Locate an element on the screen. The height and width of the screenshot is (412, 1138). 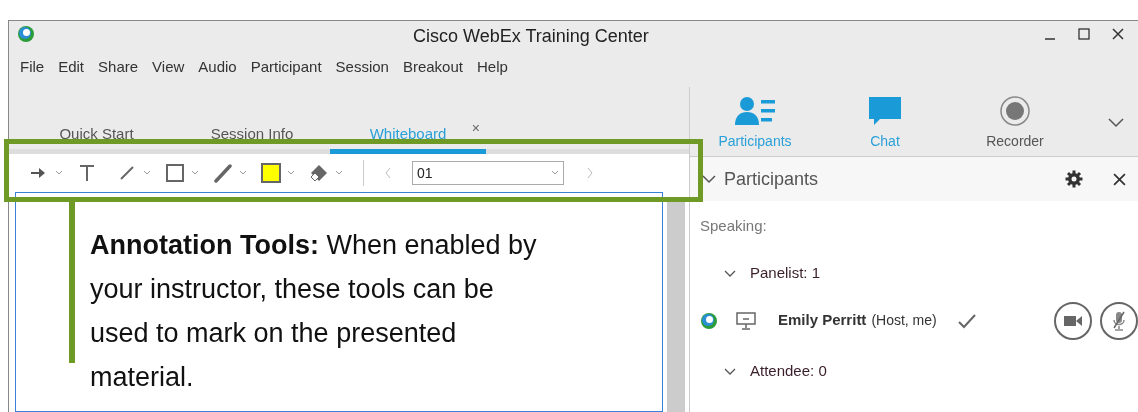
pen-icon is located at coordinates (223, 173).